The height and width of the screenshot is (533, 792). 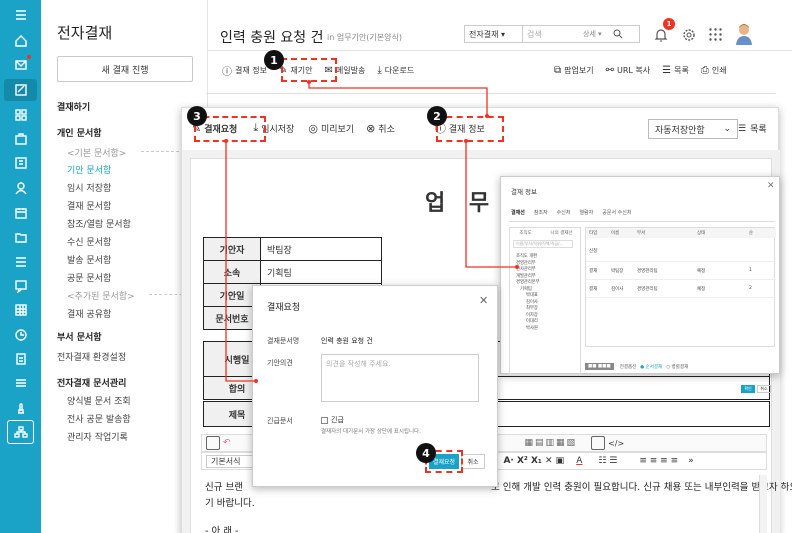 What do you see at coordinates (689, 35) in the screenshot?
I see `settings-gear-icon` at bounding box center [689, 35].